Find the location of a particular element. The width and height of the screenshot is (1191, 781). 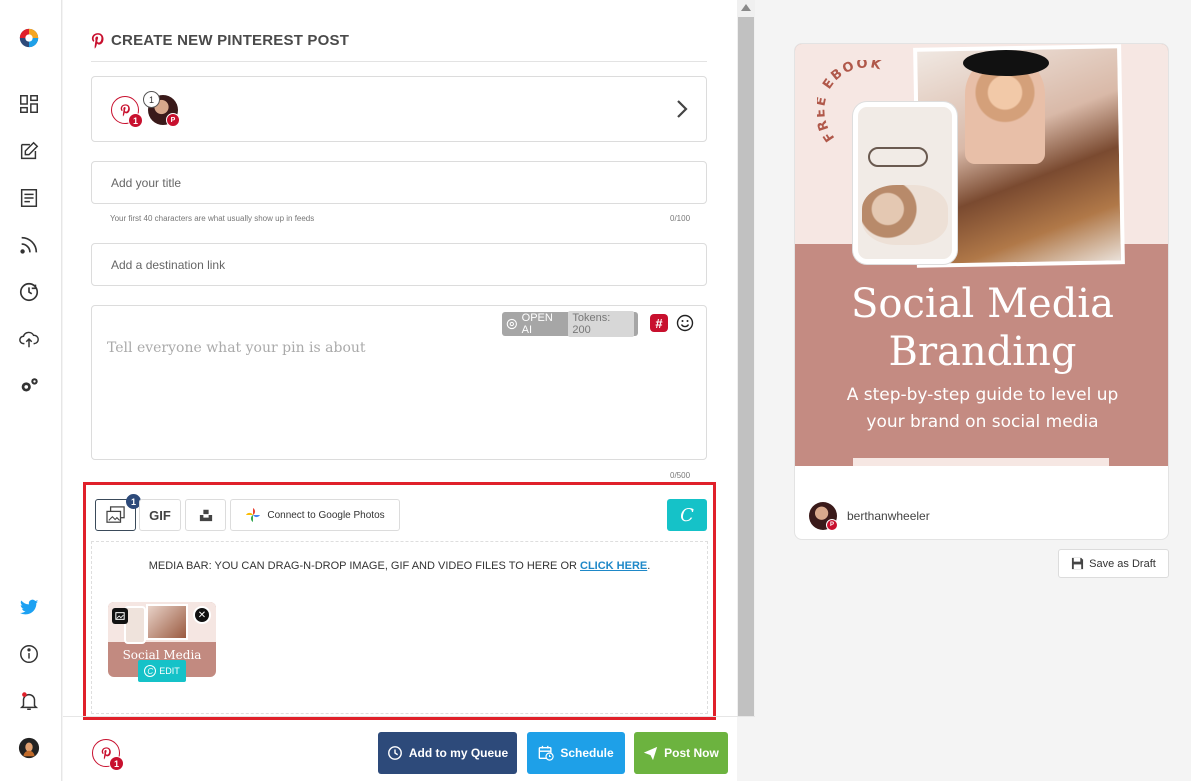

left-sidebar is located at coordinates (31, 390).